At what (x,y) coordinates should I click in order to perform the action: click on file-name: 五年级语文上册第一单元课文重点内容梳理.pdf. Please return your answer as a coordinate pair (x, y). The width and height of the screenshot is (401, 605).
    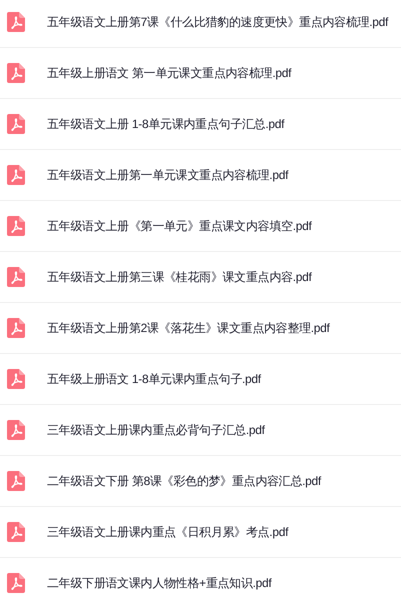
    Looking at the image, I should click on (167, 175).